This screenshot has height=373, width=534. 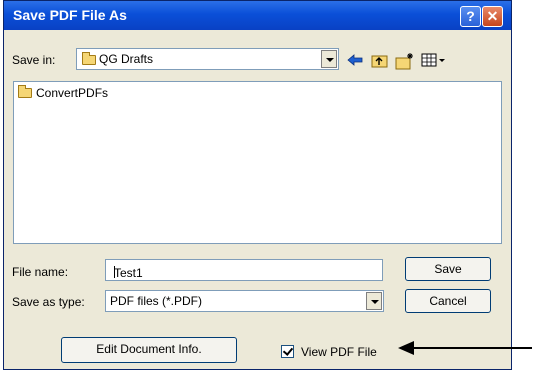 I want to click on save-button: Save, so click(x=448, y=269).